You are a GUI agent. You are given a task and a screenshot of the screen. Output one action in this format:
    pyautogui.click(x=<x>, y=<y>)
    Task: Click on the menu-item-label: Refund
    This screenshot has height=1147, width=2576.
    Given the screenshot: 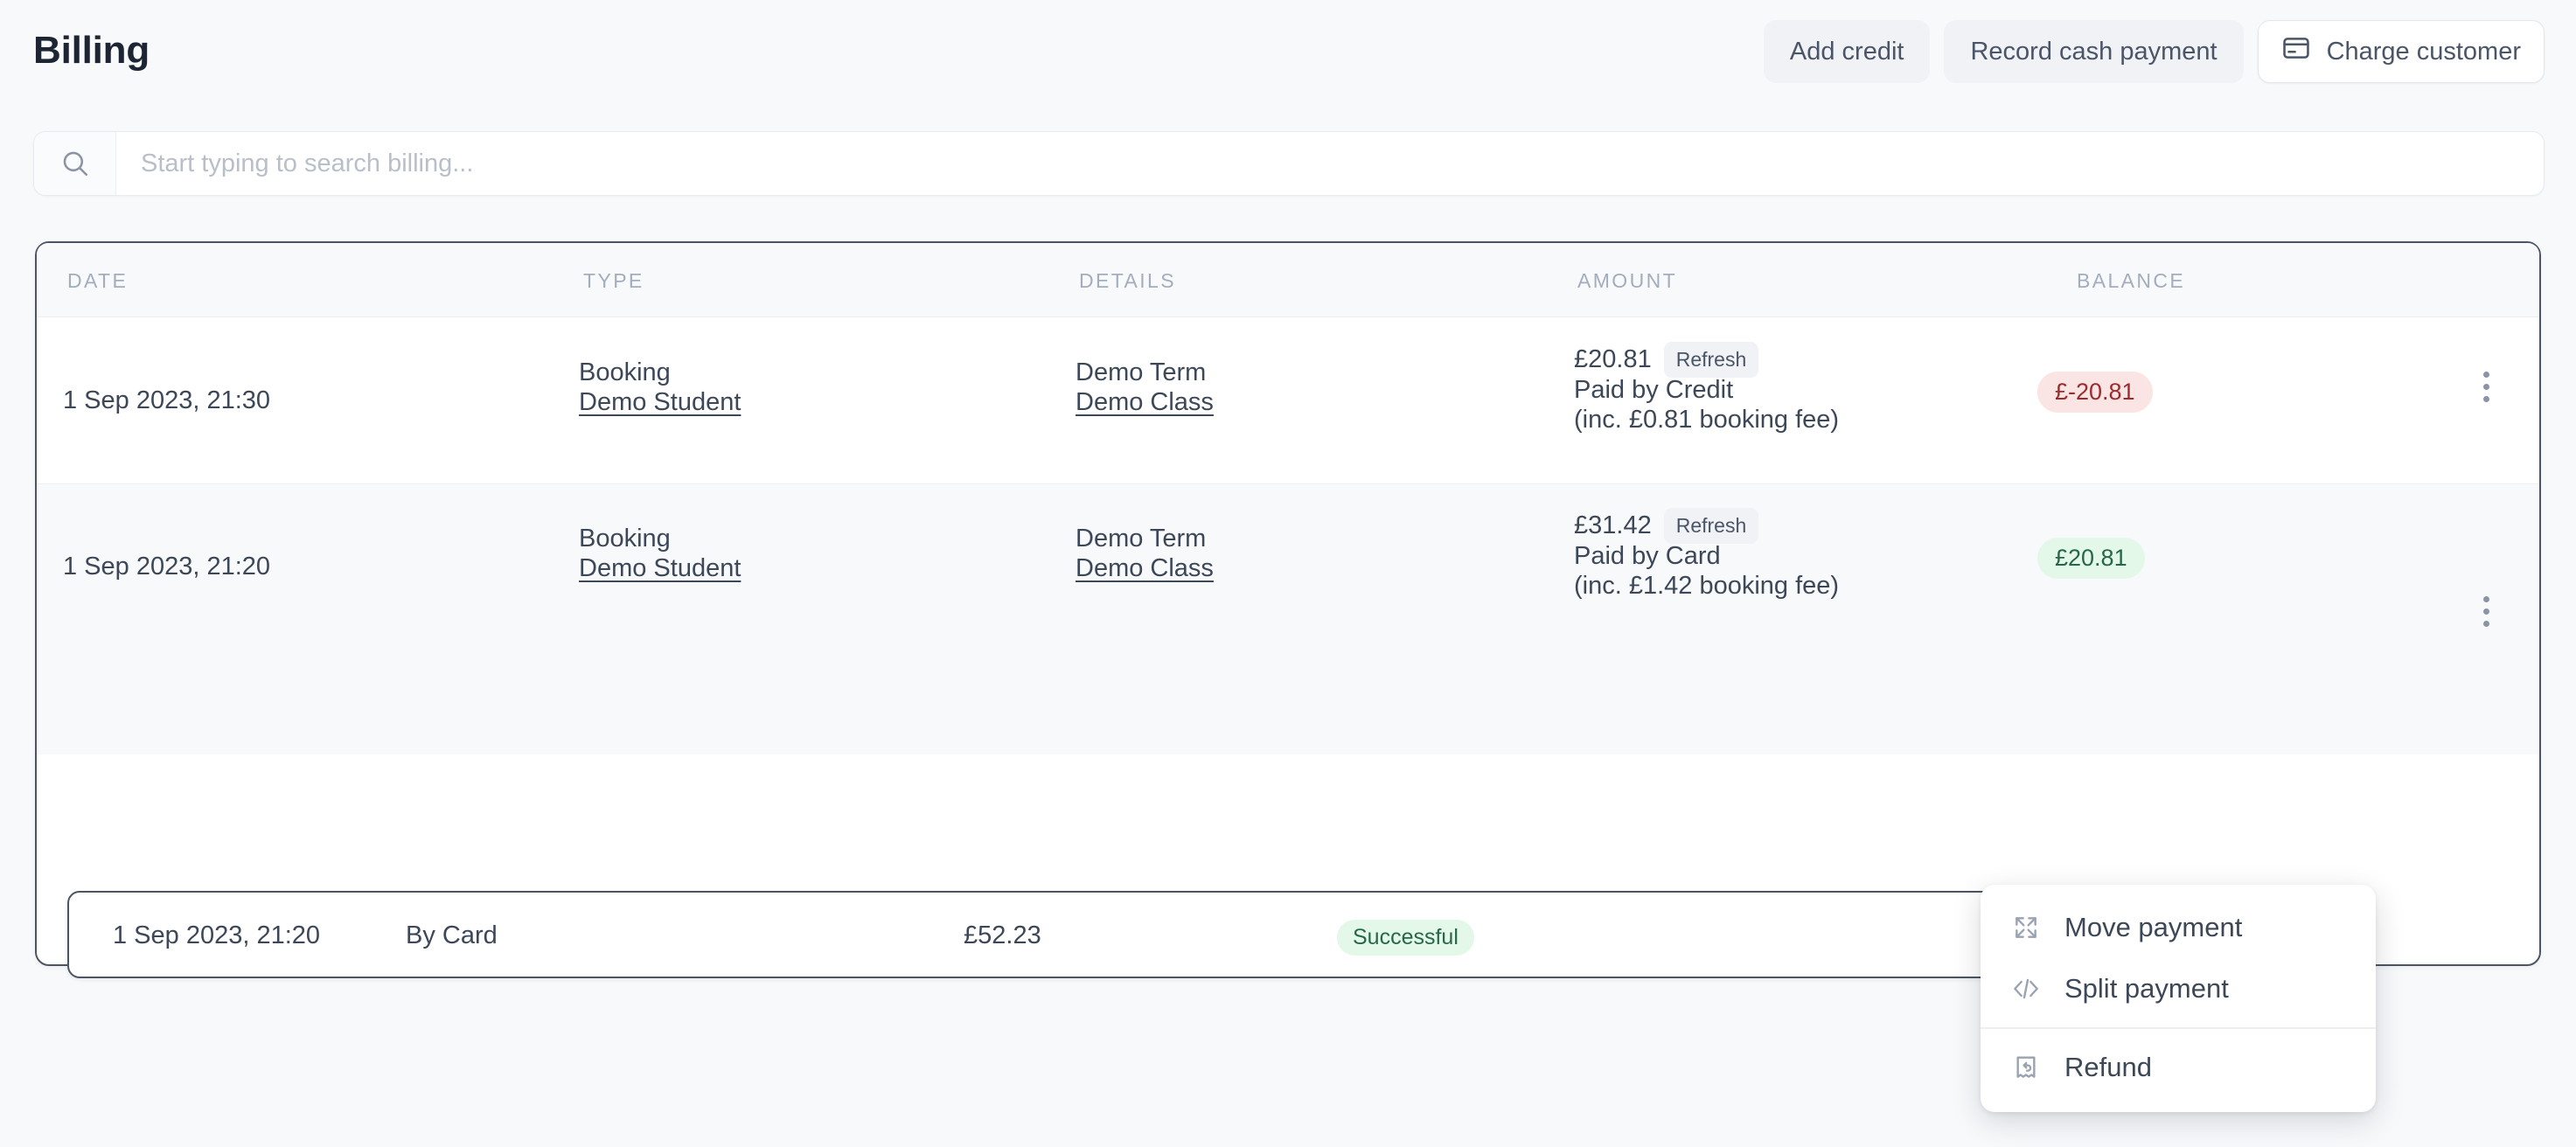 What is the action you would take?
    pyautogui.click(x=2108, y=1066)
    